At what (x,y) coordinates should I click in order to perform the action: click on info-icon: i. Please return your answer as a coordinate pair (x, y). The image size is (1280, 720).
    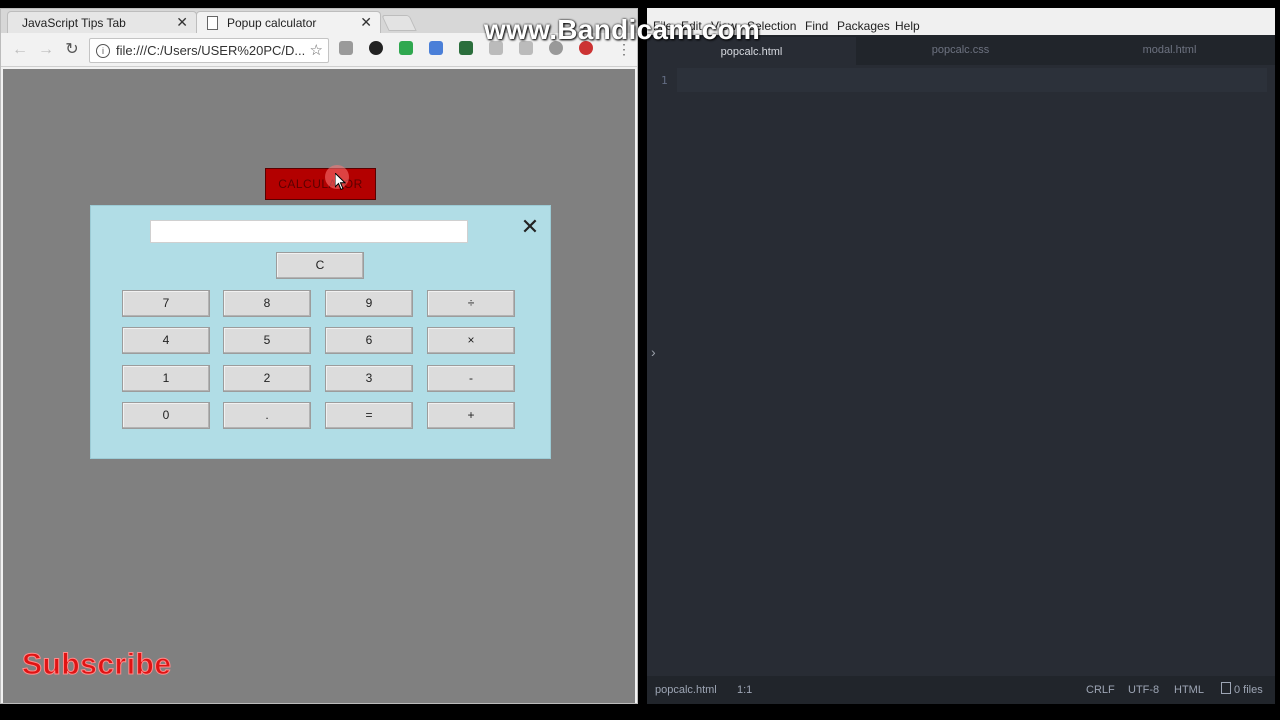
    Looking at the image, I should click on (103, 51).